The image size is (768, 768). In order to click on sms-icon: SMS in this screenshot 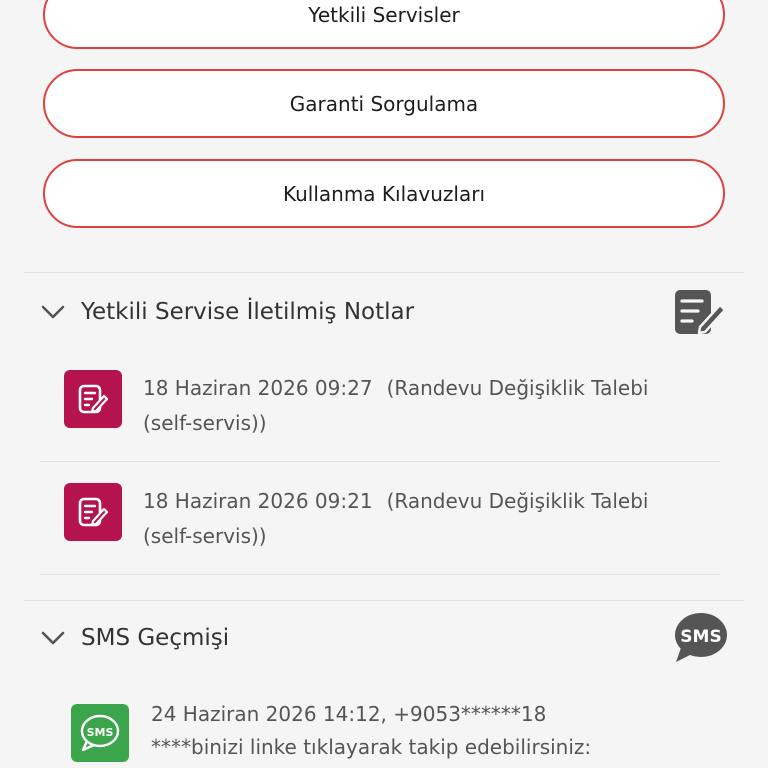, I will do `click(100, 733)`.